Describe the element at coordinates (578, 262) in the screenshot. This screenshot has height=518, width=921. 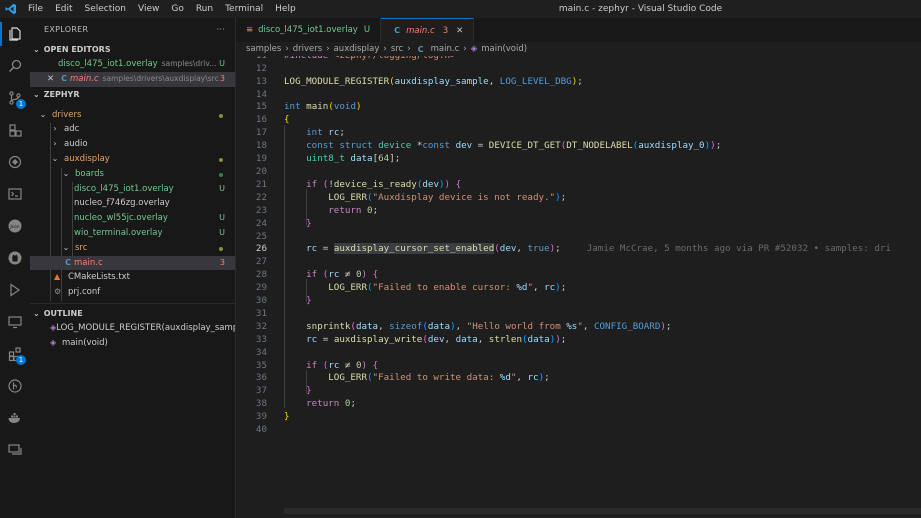
I see `code-line: 27` at that location.